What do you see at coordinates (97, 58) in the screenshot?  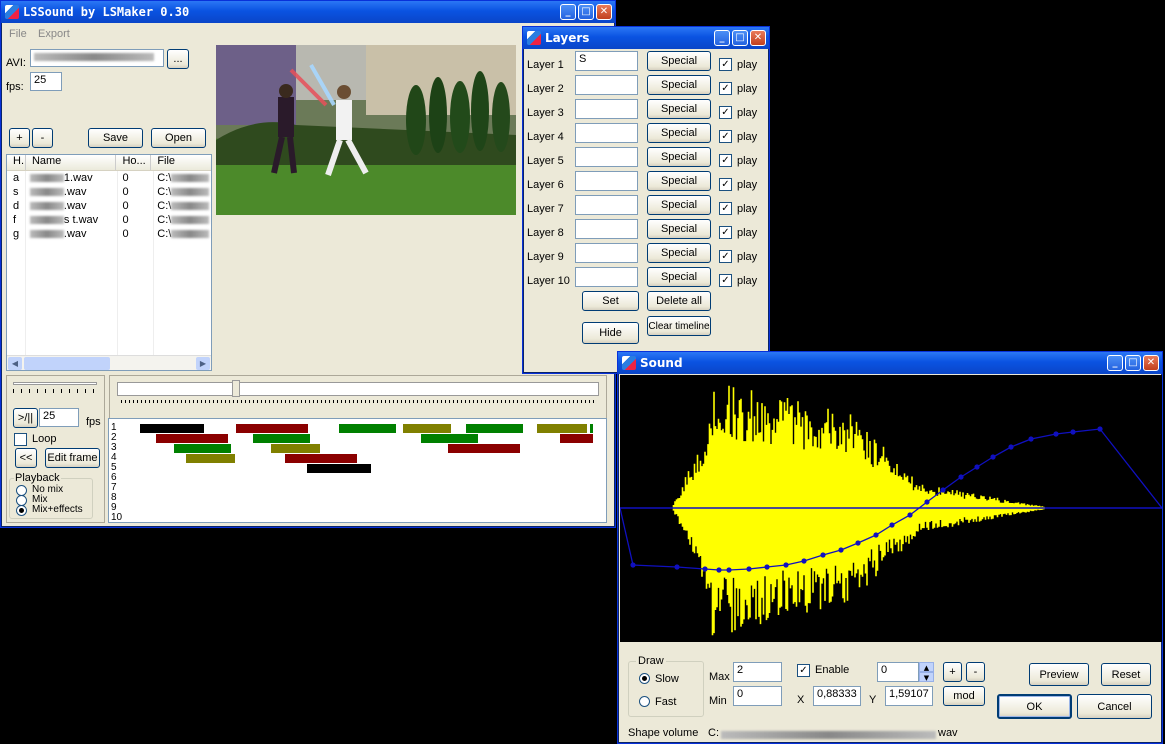 I see `avi-input` at bounding box center [97, 58].